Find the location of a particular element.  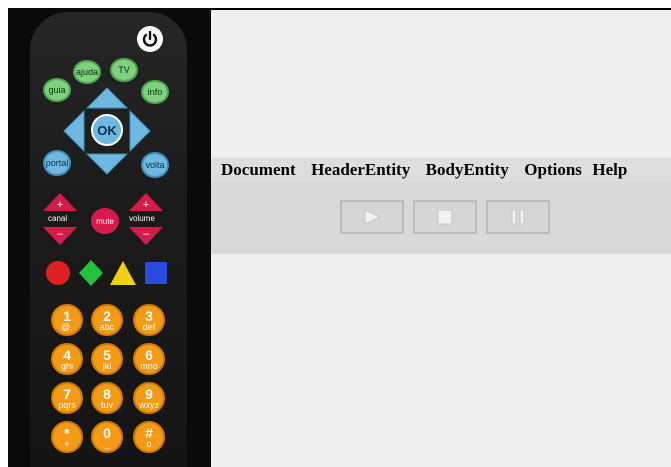

volta-button: volta is located at coordinates (155, 165).